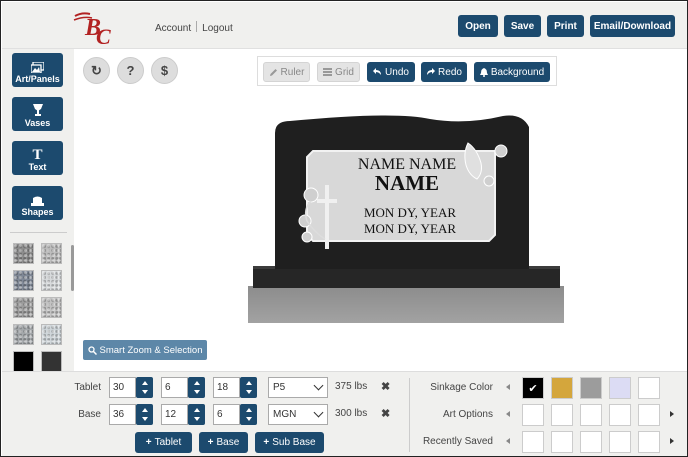 This screenshot has height=457, width=688. Describe the element at coordinates (145, 350) in the screenshot. I see `smart-zoom-button: Smart Zoom & Selection` at that location.